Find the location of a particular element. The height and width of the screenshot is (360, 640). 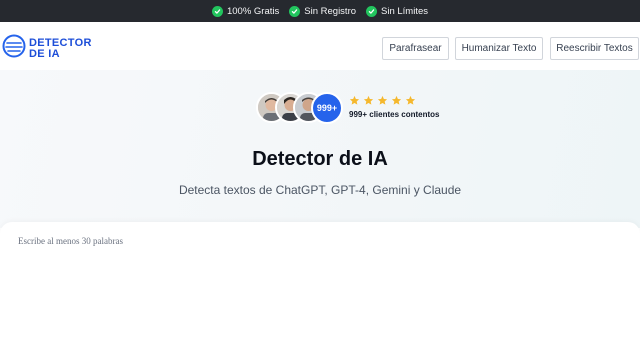

feature-label: Sin Registro is located at coordinates (330, 11).